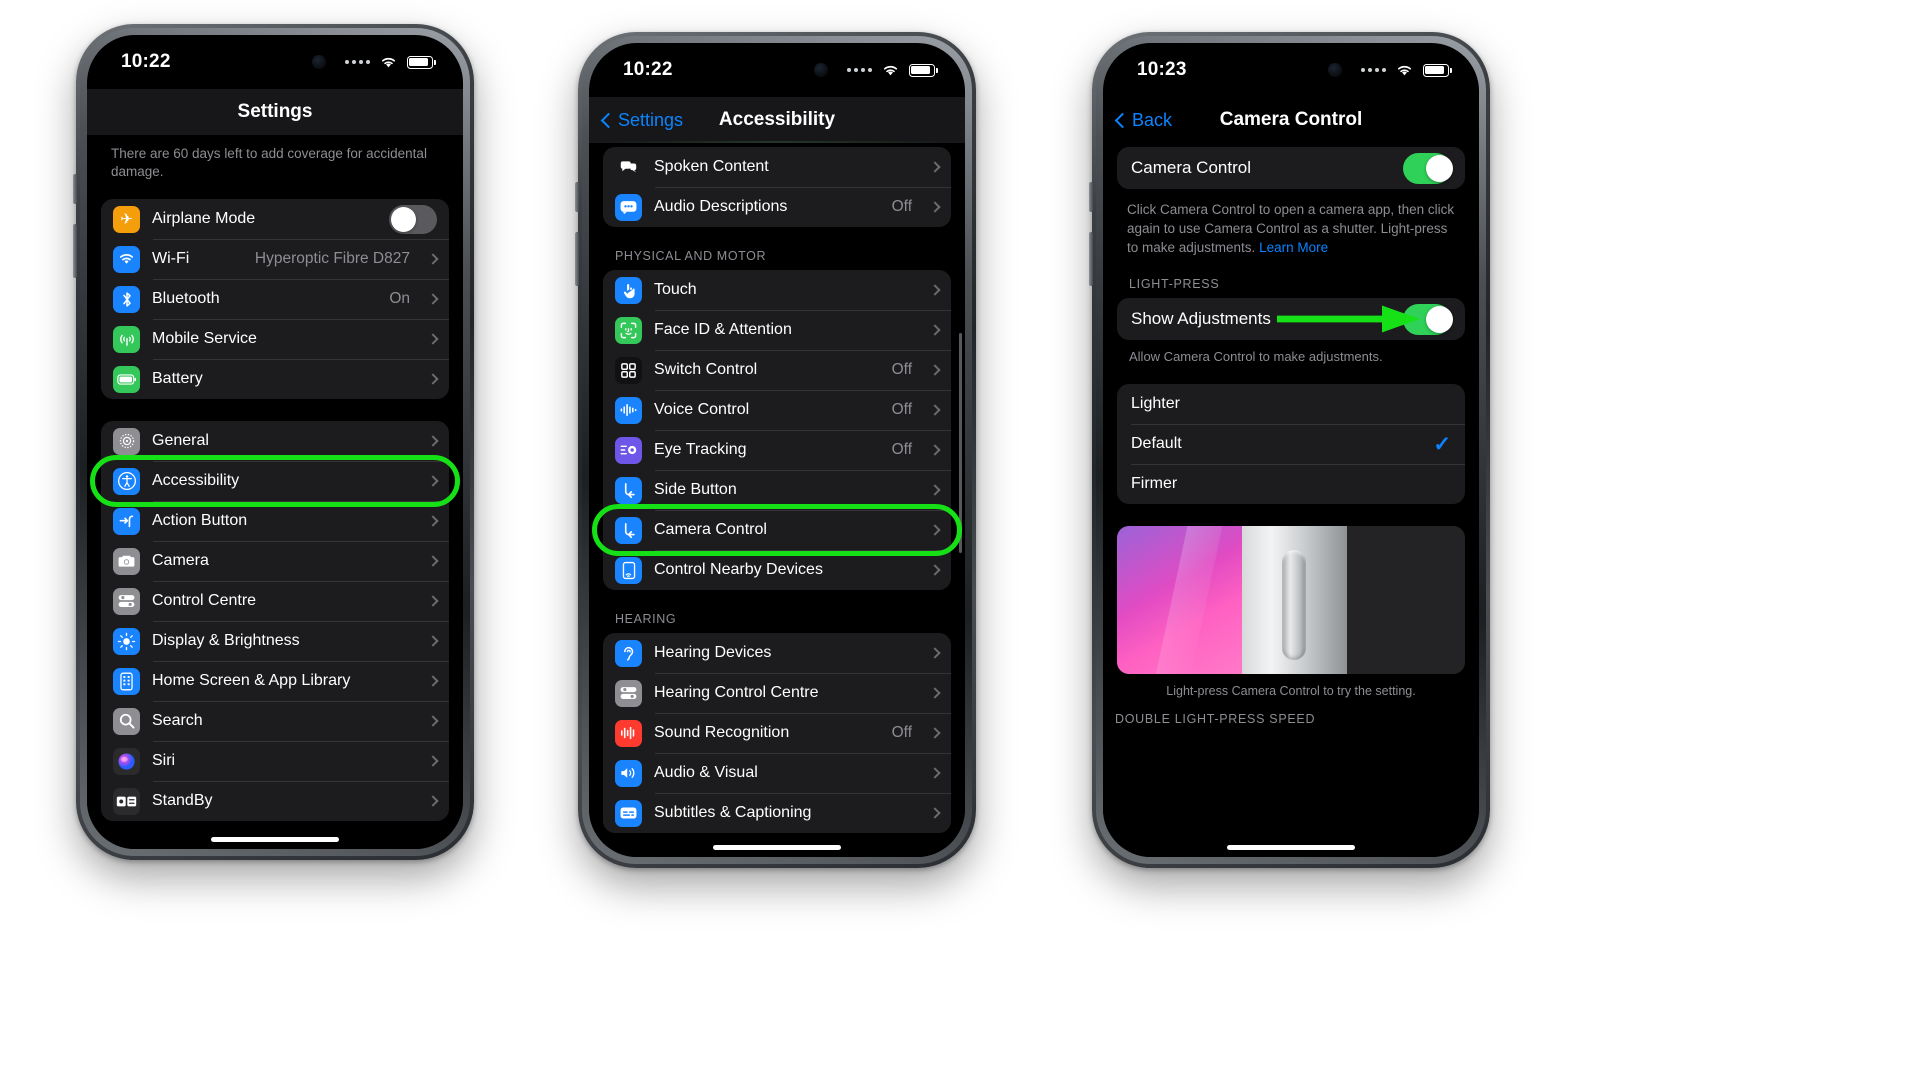  Describe the element at coordinates (180, 561) in the screenshot. I see `list-item-label: Camera` at that location.